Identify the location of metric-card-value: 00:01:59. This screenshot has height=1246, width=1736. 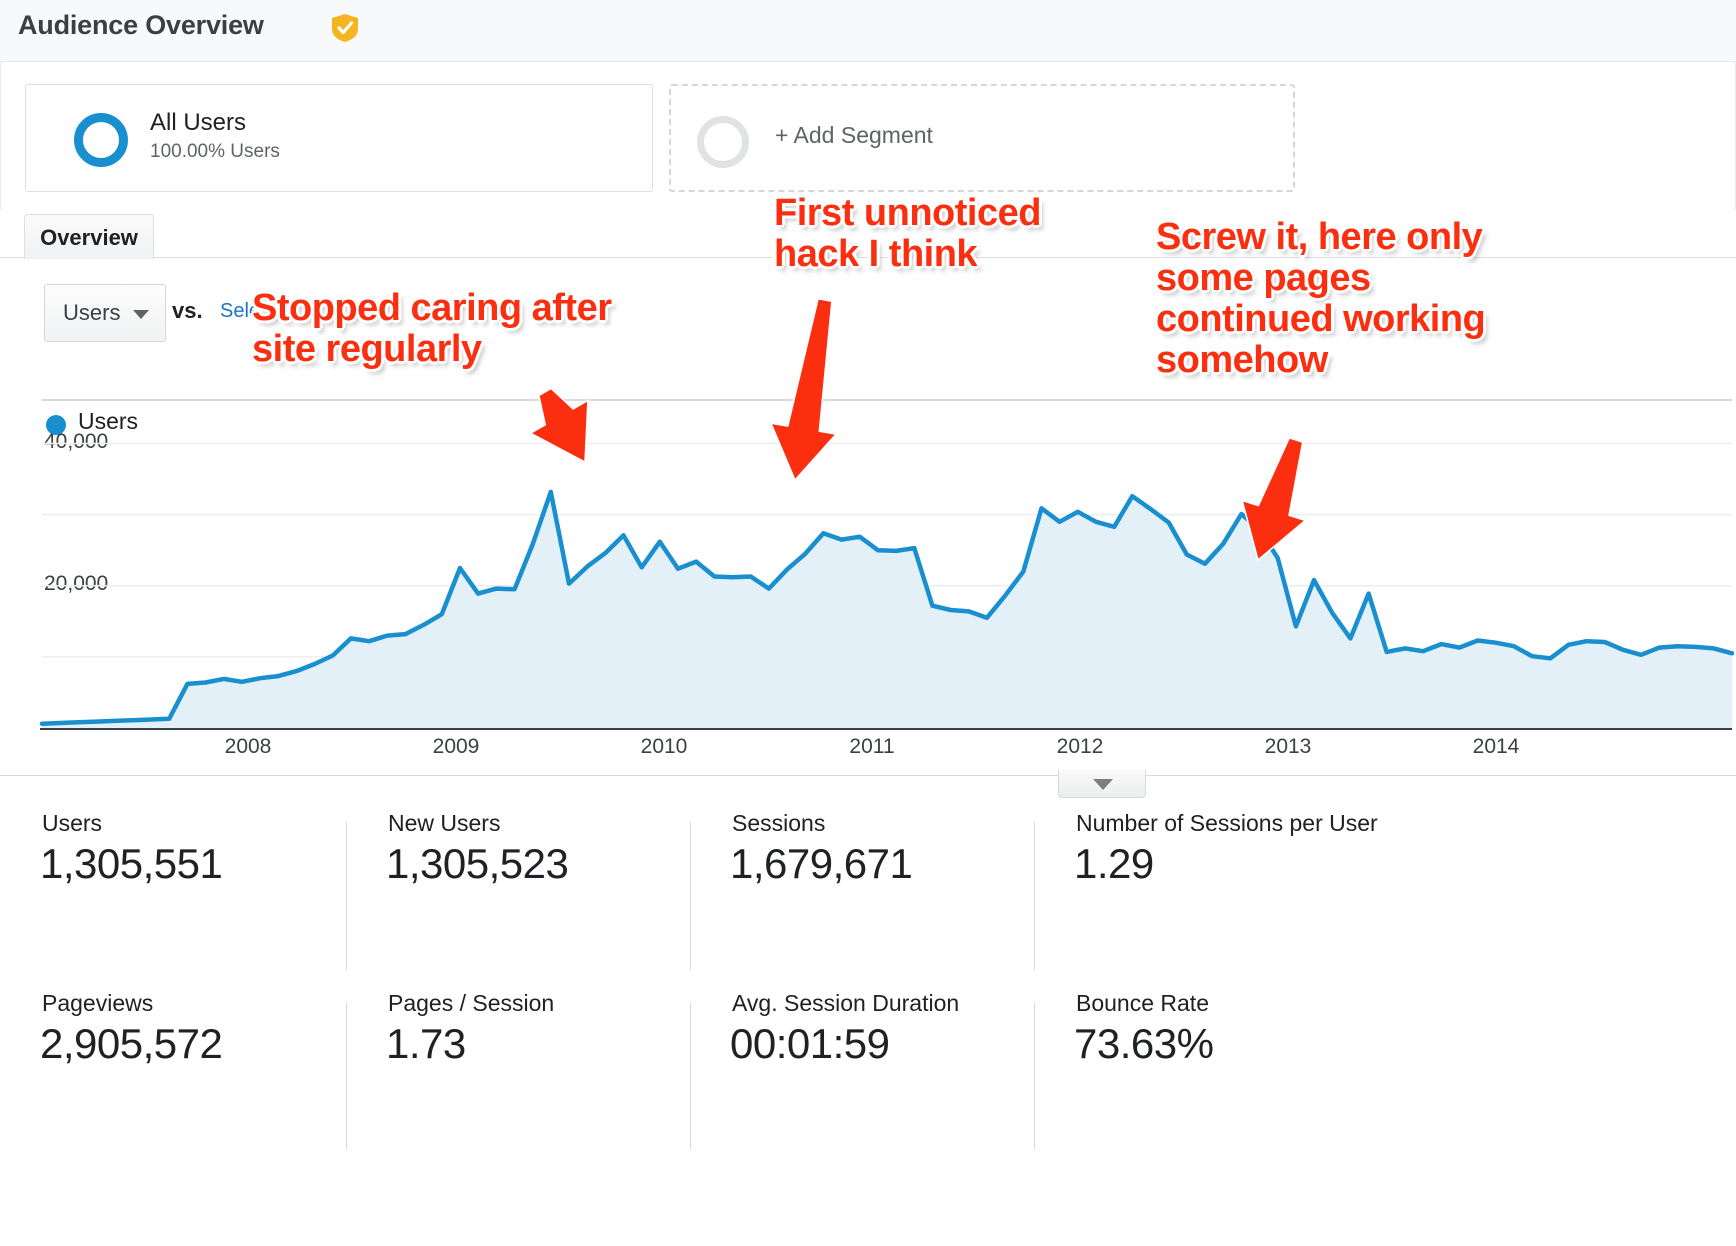
(810, 1043).